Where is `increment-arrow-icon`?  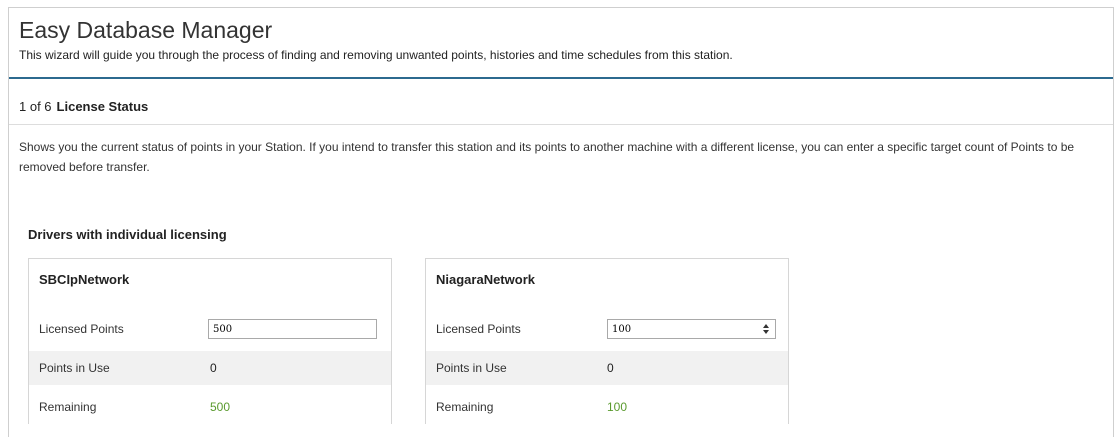
increment-arrow-icon is located at coordinates (766, 326).